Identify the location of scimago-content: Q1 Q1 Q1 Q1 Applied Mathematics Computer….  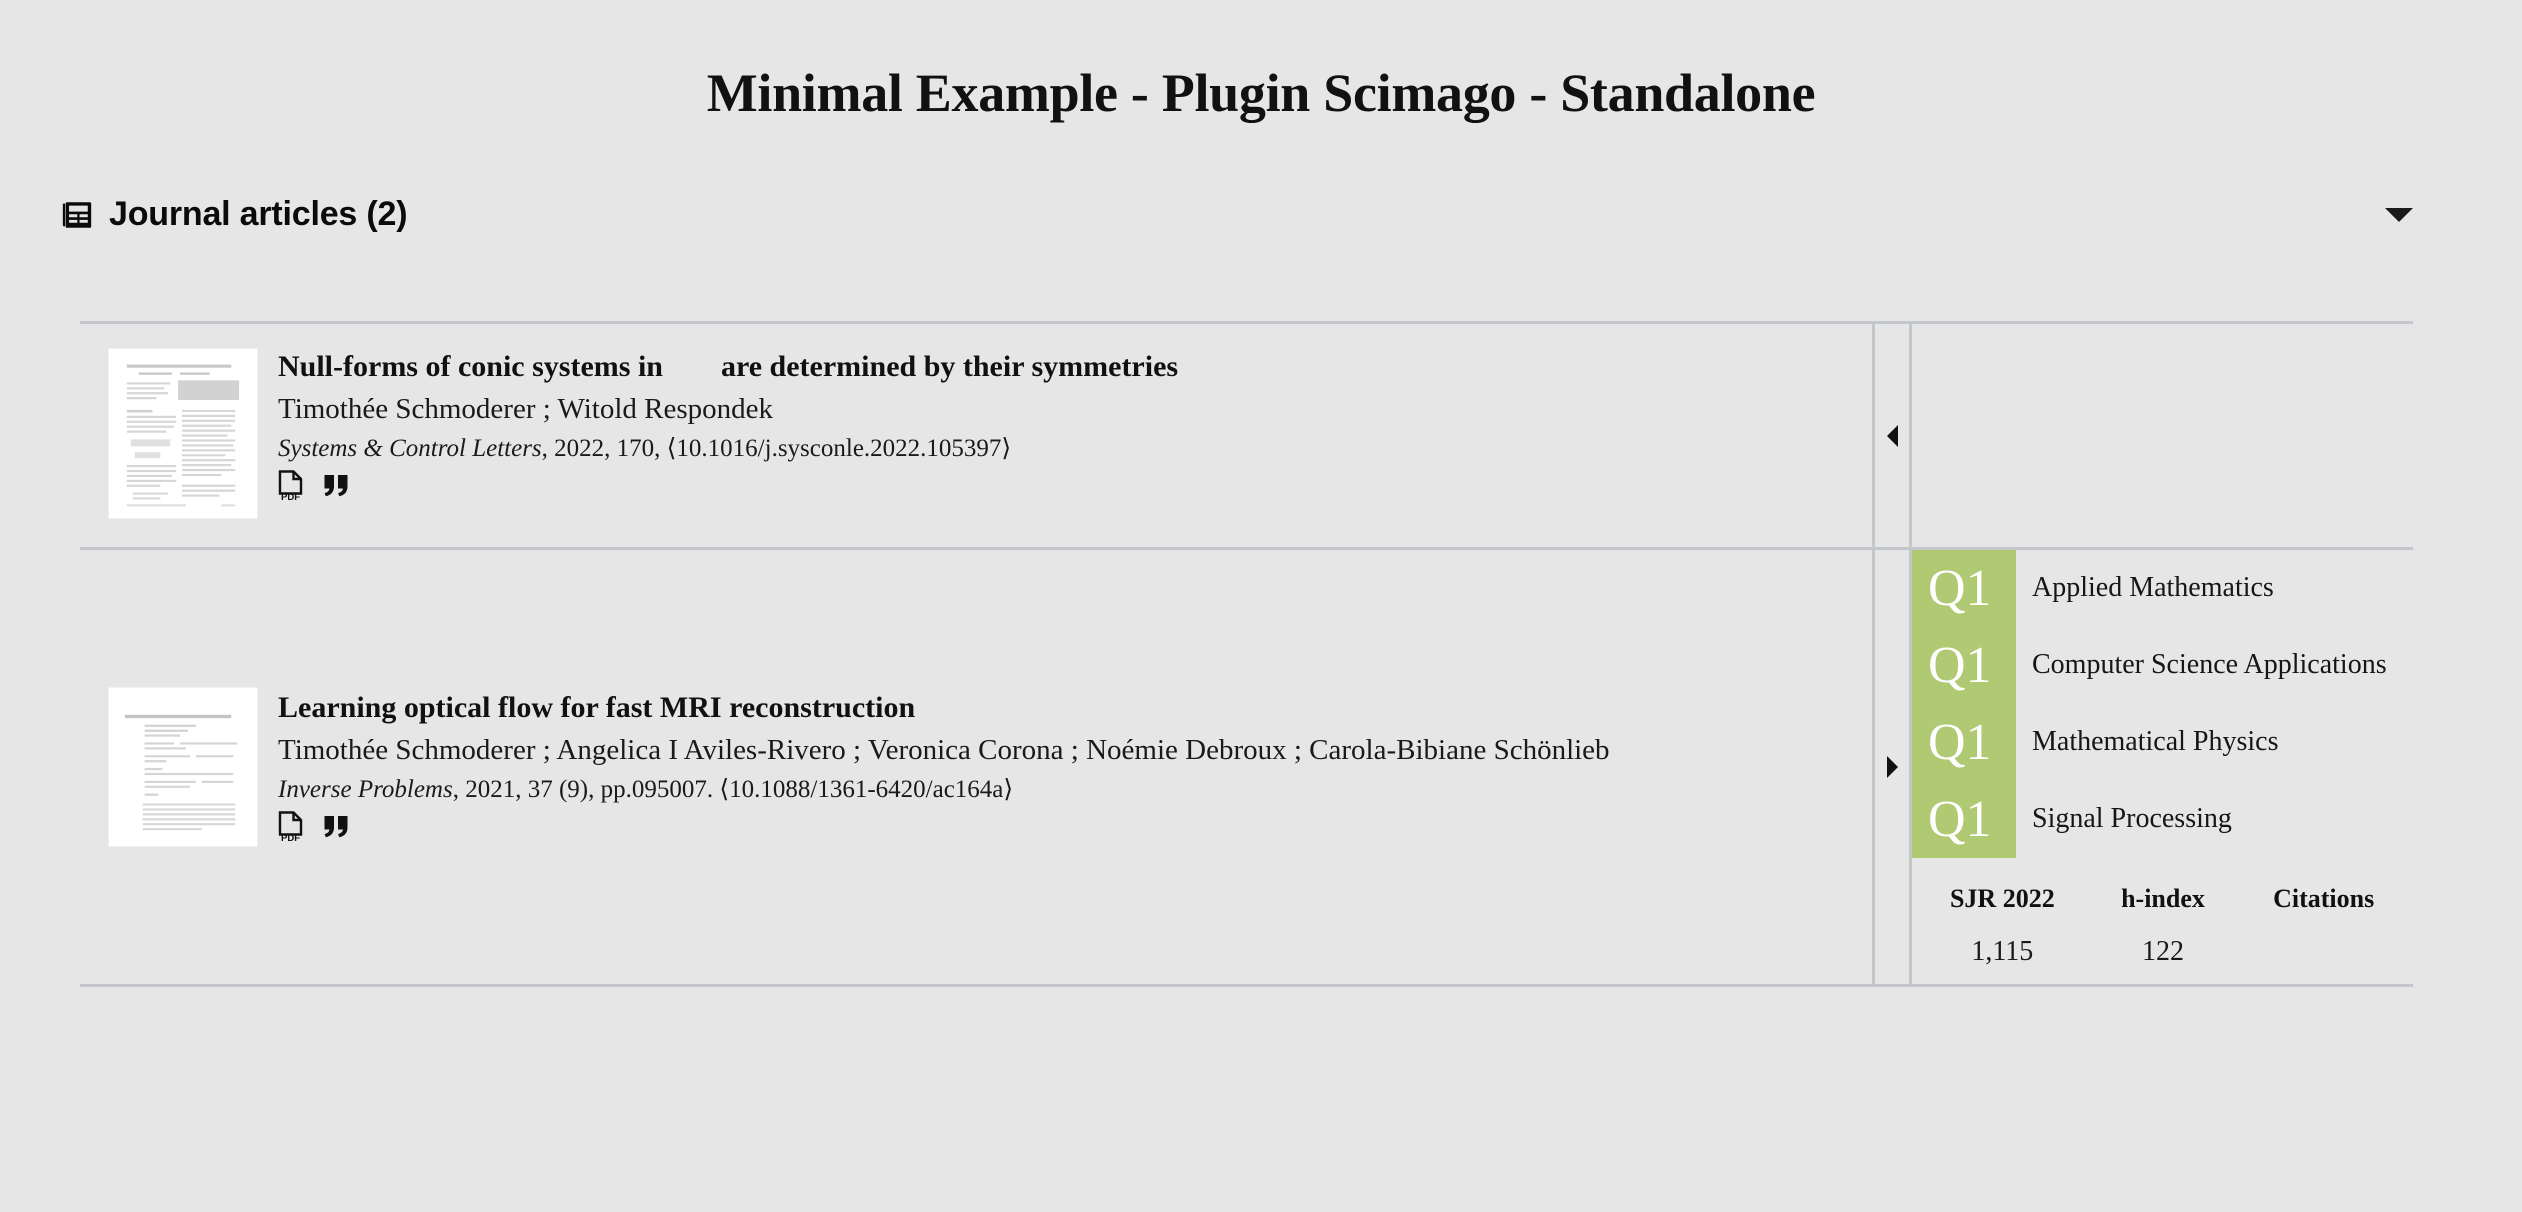
(2162, 767).